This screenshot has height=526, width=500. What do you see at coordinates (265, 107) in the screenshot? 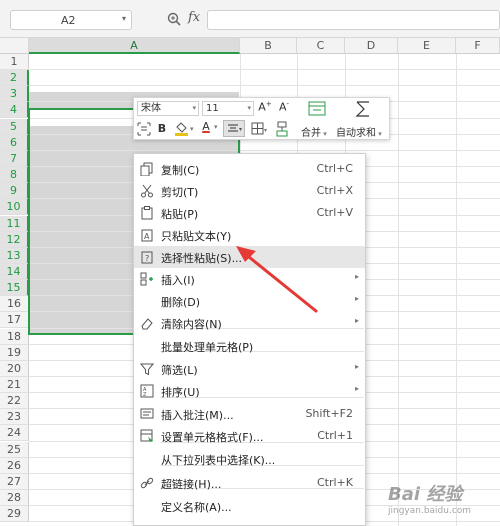
I see `increase-font-size-icon: A+` at bounding box center [265, 107].